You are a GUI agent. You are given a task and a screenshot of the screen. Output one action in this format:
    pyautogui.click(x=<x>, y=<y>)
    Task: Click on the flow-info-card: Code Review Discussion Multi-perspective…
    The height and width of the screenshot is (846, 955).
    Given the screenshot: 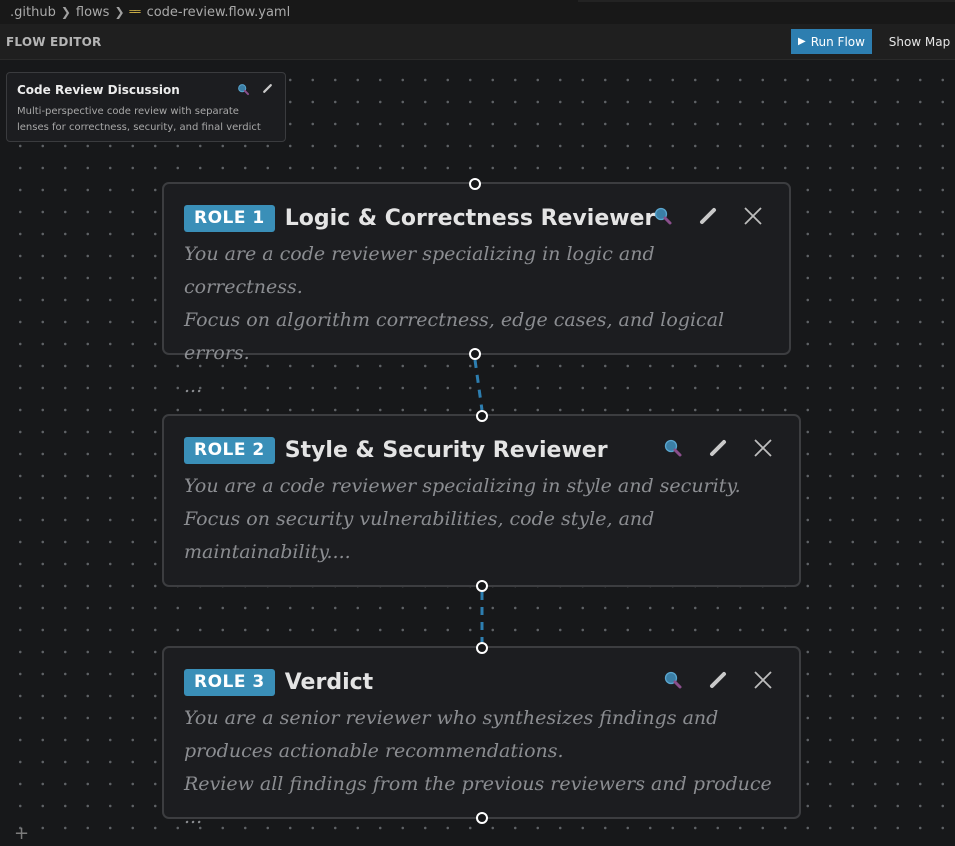 What is the action you would take?
    pyautogui.click(x=146, y=107)
    